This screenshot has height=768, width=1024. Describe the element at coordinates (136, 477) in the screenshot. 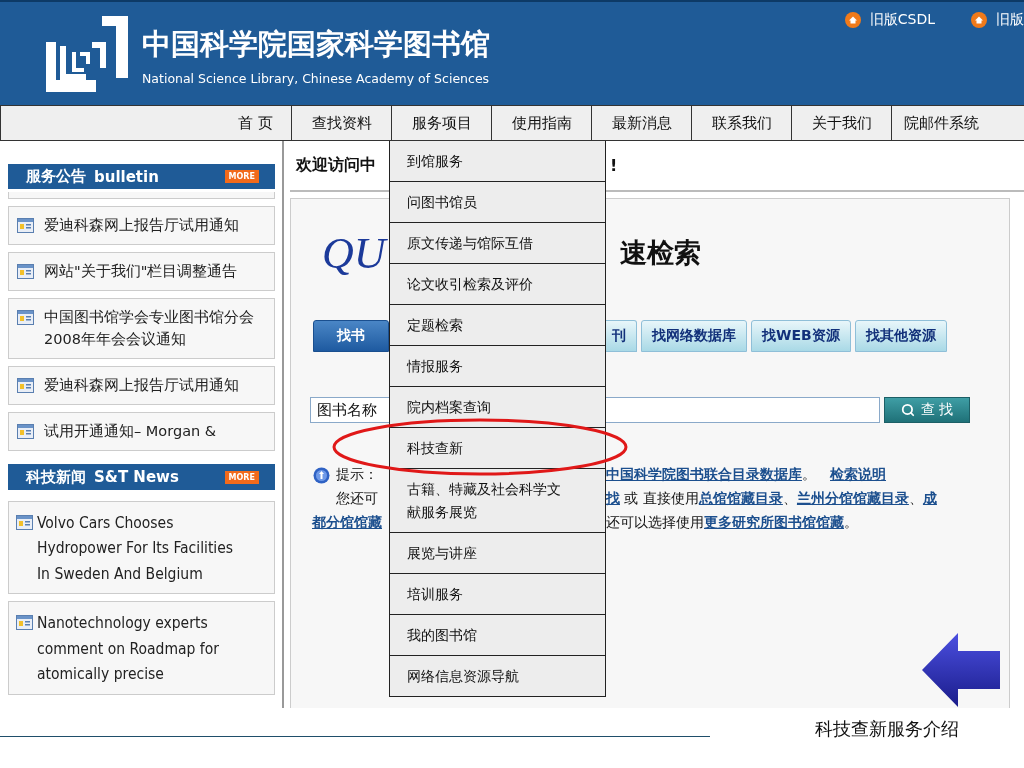

I see `section-title-english: S&T News` at that location.